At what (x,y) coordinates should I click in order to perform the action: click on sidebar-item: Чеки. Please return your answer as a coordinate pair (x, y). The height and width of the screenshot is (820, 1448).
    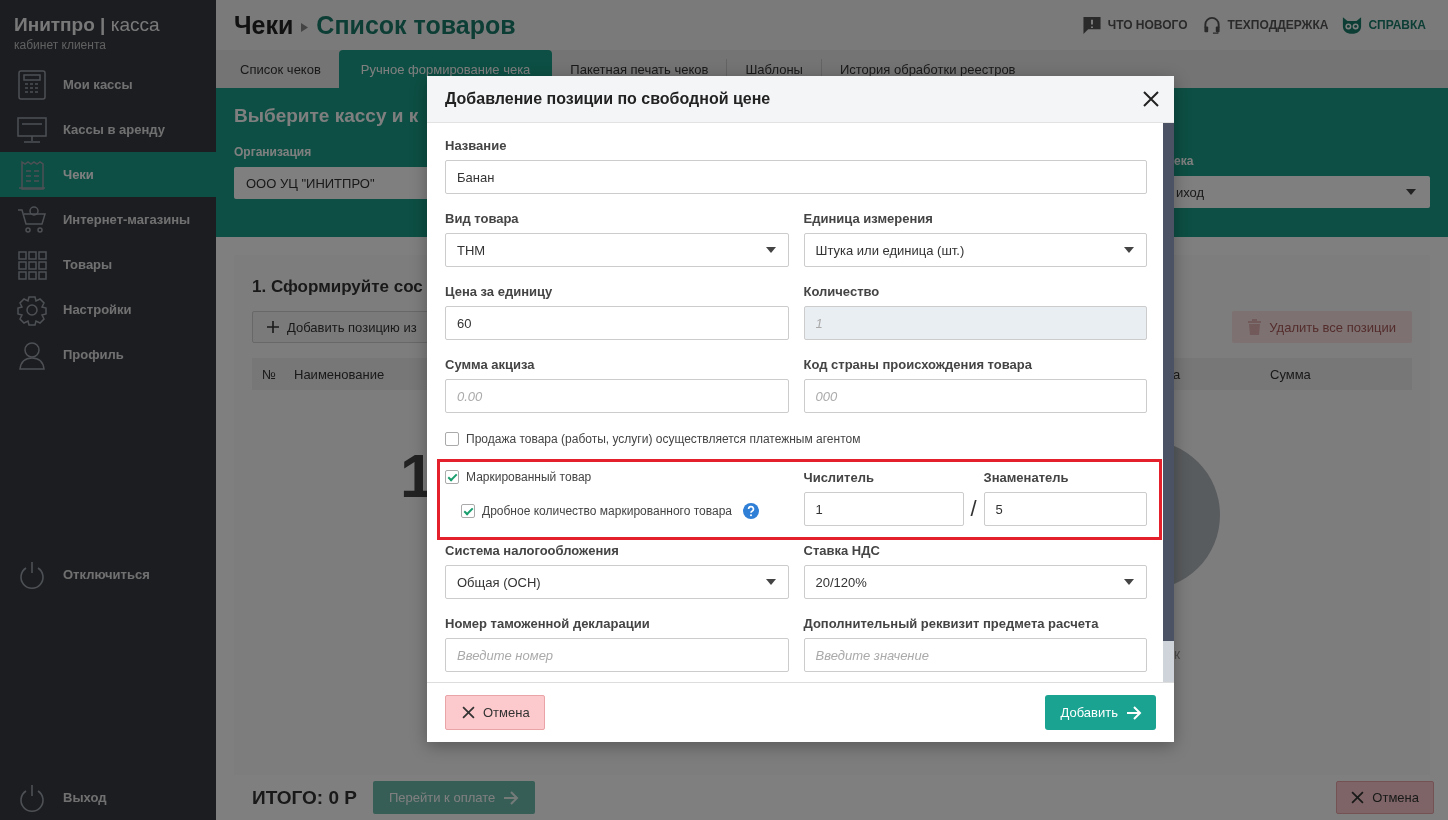
    Looking at the image, I should click on (108, 174).